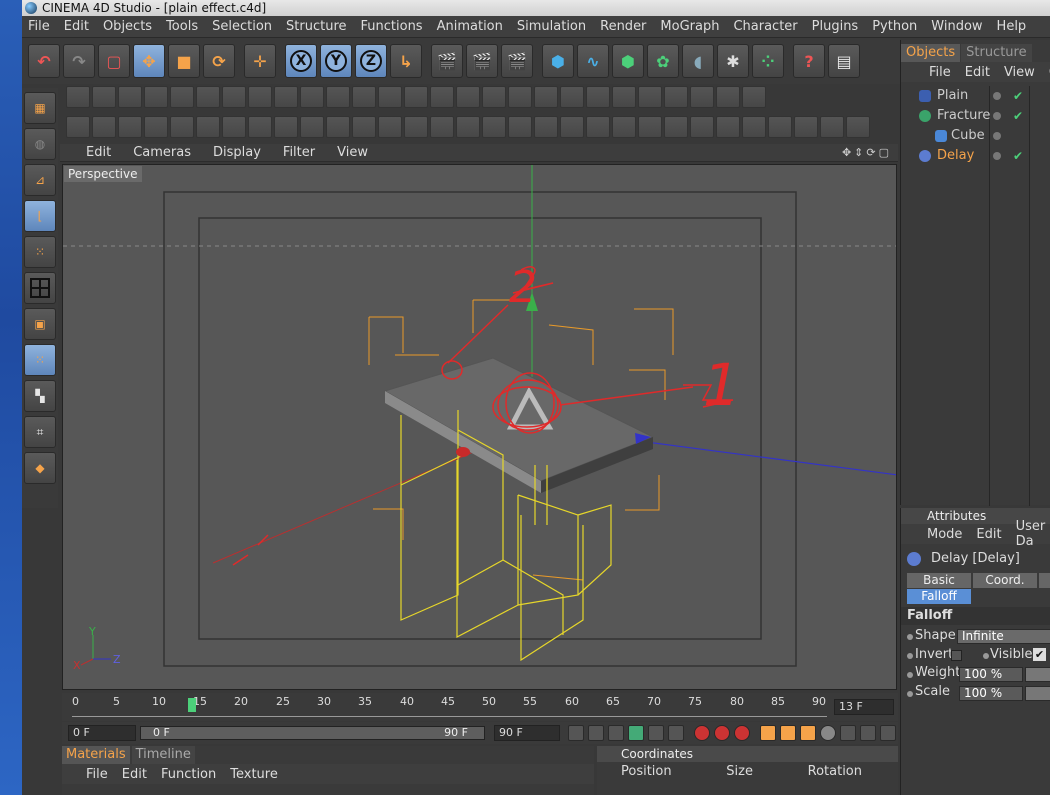  I want to click on scale-animate-dot, so click(910, 694).